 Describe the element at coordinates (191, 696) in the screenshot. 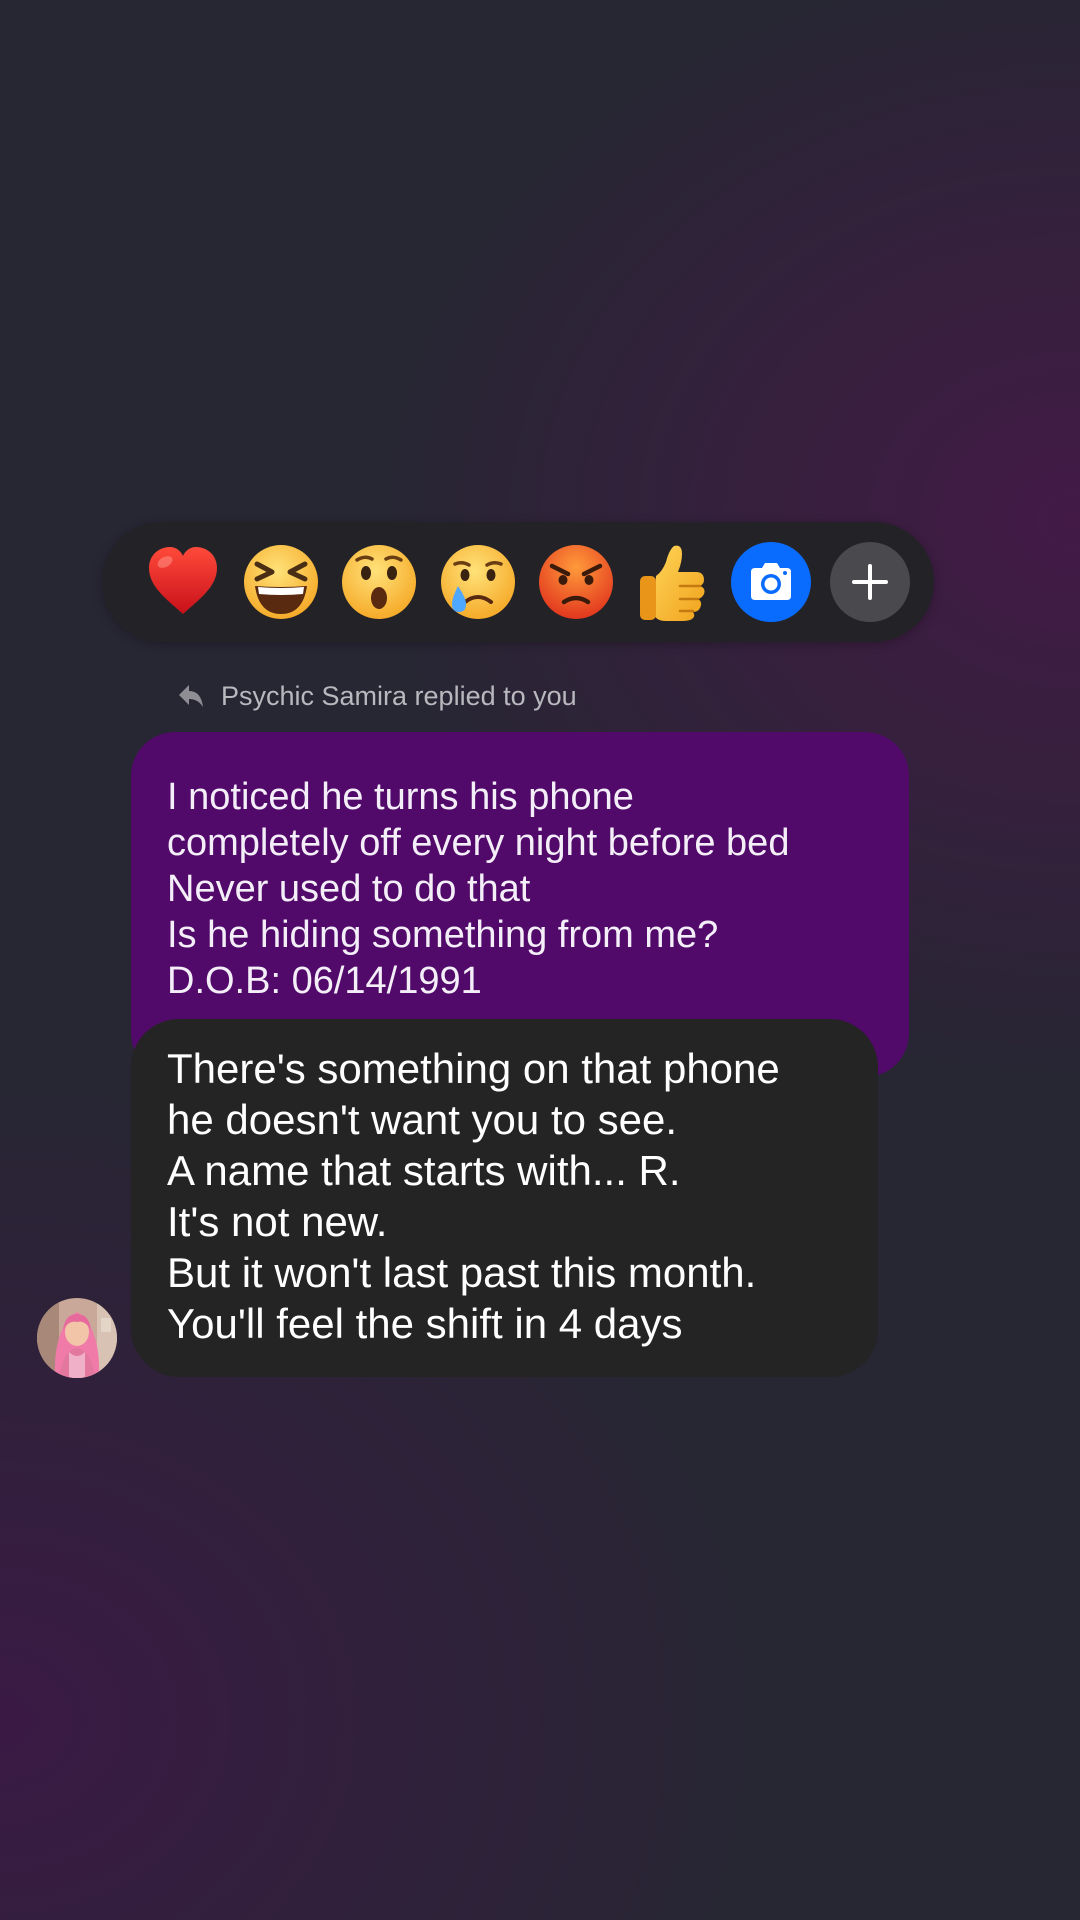

I see `reply-arrow-icon` at that location.